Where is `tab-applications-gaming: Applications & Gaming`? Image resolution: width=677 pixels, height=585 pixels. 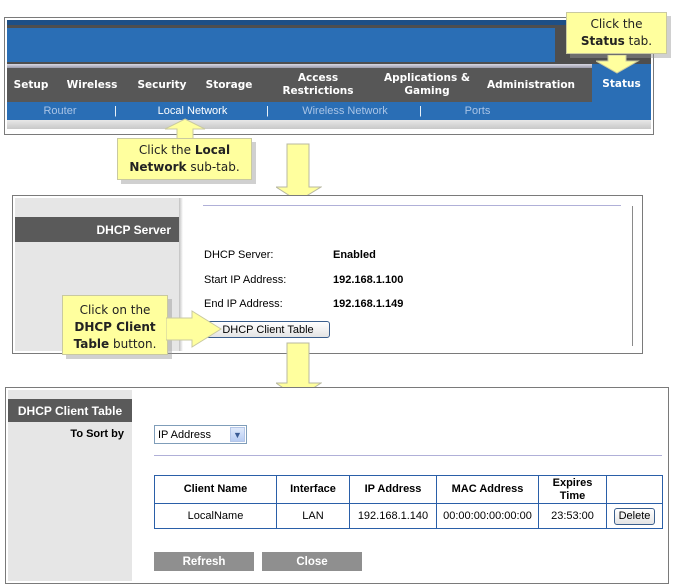
tab-applications-gaming: Applications & Gaming is located at coordinates (427, 85).